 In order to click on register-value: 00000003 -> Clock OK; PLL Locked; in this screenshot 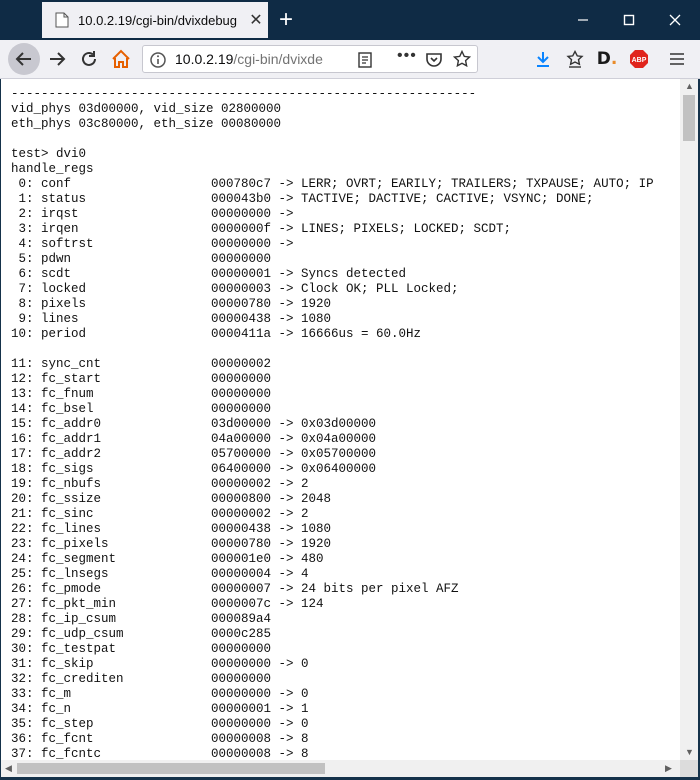, I will do `click(335, 289)`.